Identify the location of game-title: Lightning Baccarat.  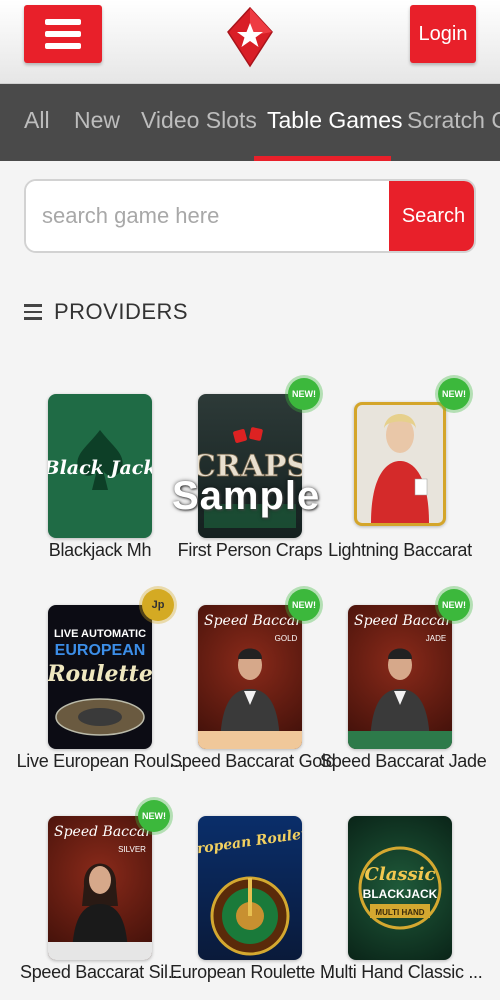
(400, 550).